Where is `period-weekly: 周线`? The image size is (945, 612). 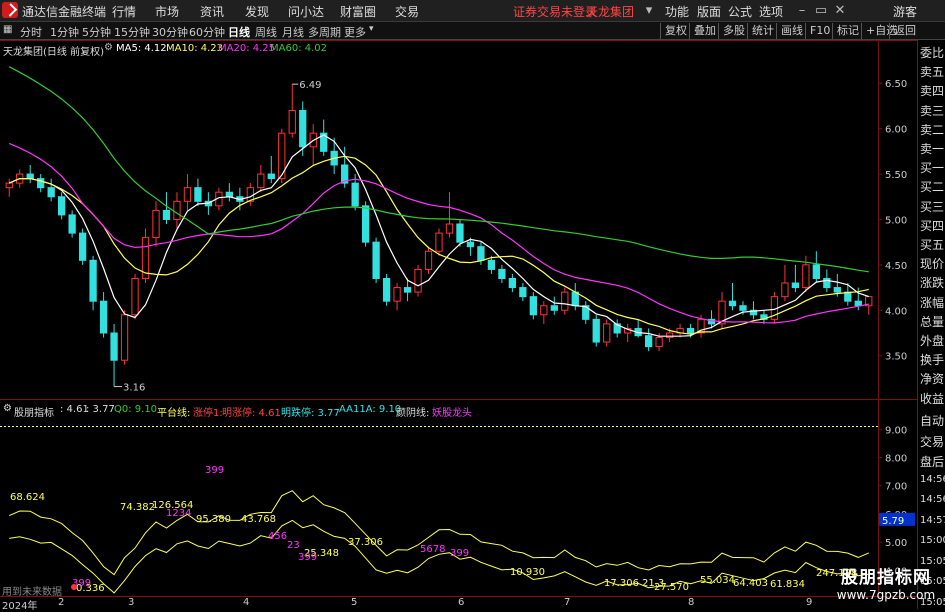 period-weekly: 周线 is located at coordinates (266, 32).